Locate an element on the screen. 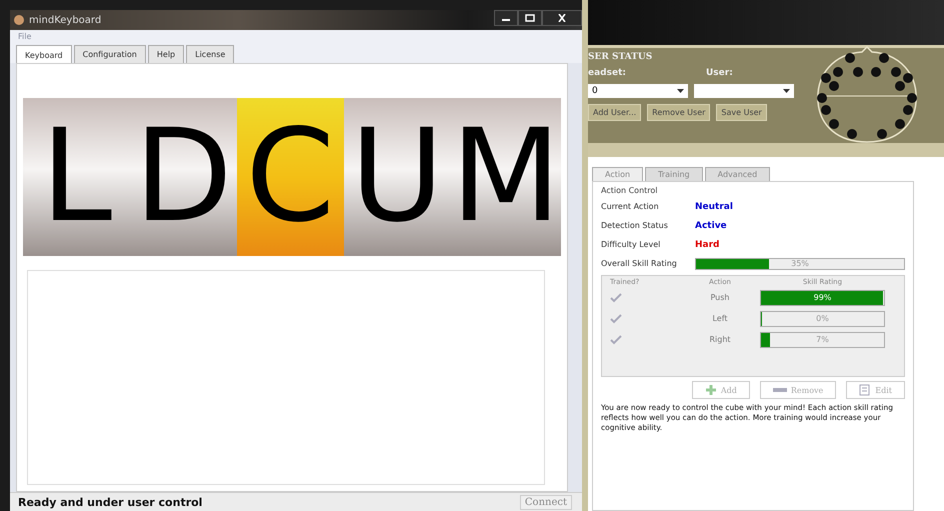 The width and height of the screenshot is (944, 511). tab: Help is located at coordinates (166, 54).